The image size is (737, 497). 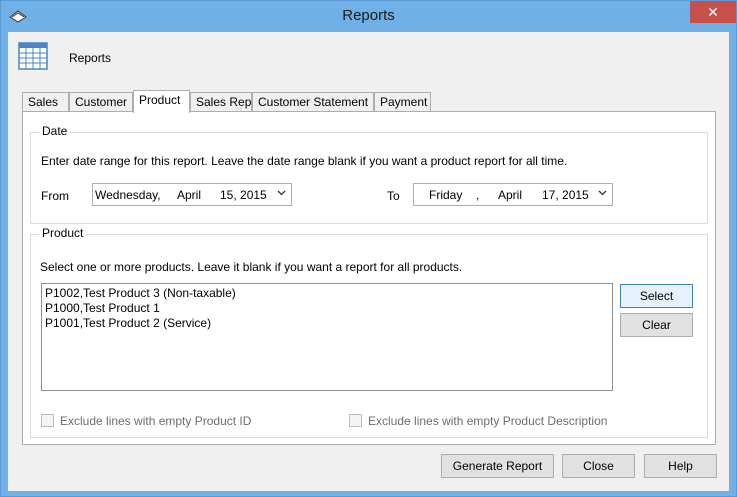 What do you see at coordinates (156, 421) in the screenshot?
I see `exclude-empty-id-label: Exclude lines with empty Product ID` at bounding box center [156, 421].